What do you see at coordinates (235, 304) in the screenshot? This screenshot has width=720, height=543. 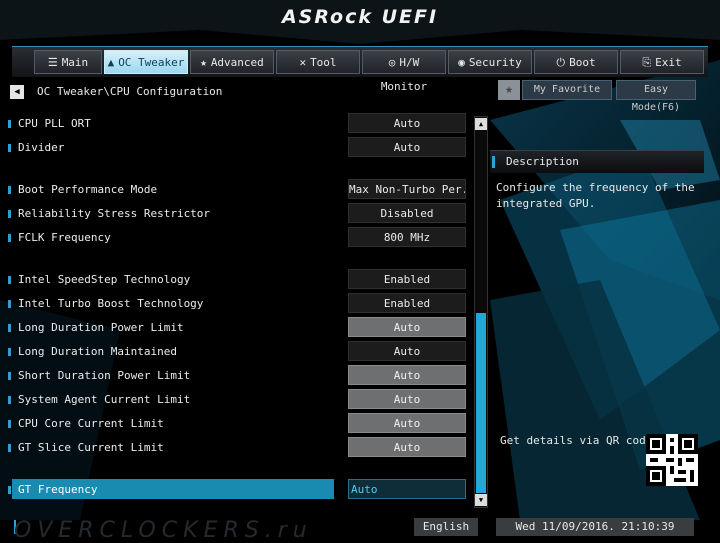 I see `setting-row: Intel Turbo Boost Technology Enabled` at bounding box center [235, 304].